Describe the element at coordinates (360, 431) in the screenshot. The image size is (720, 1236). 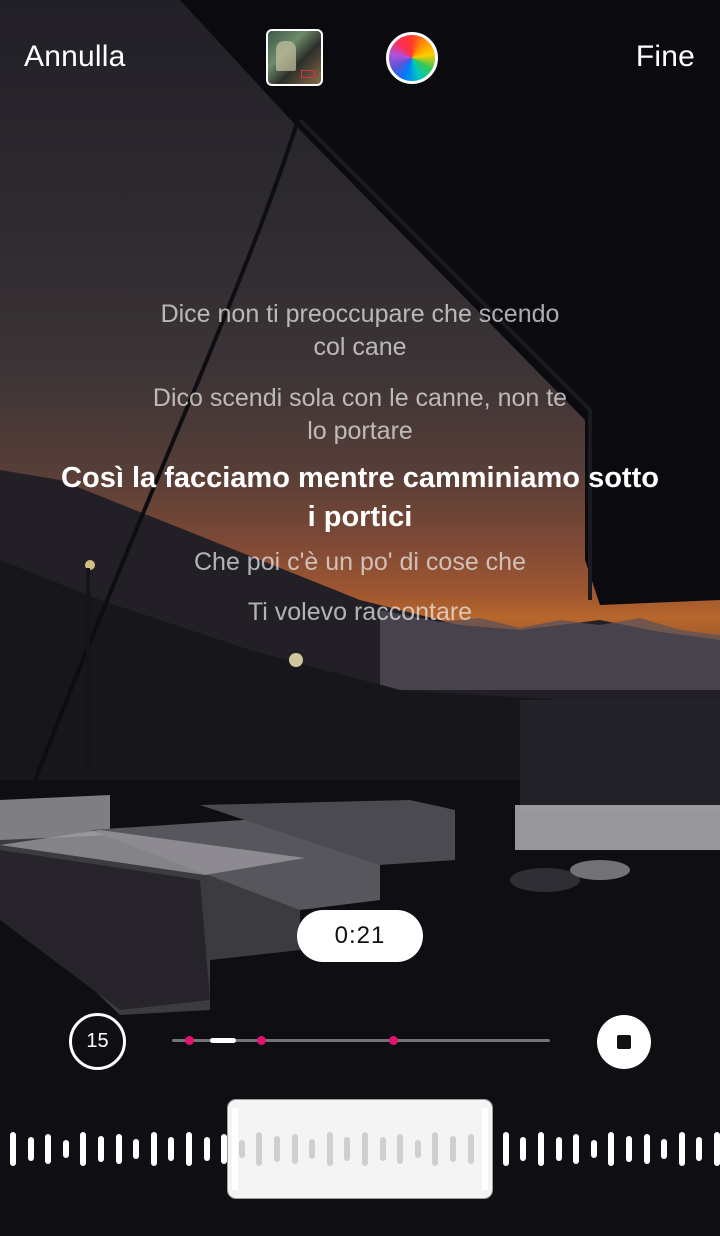
I see `lyric-text: lo portare` at that location.